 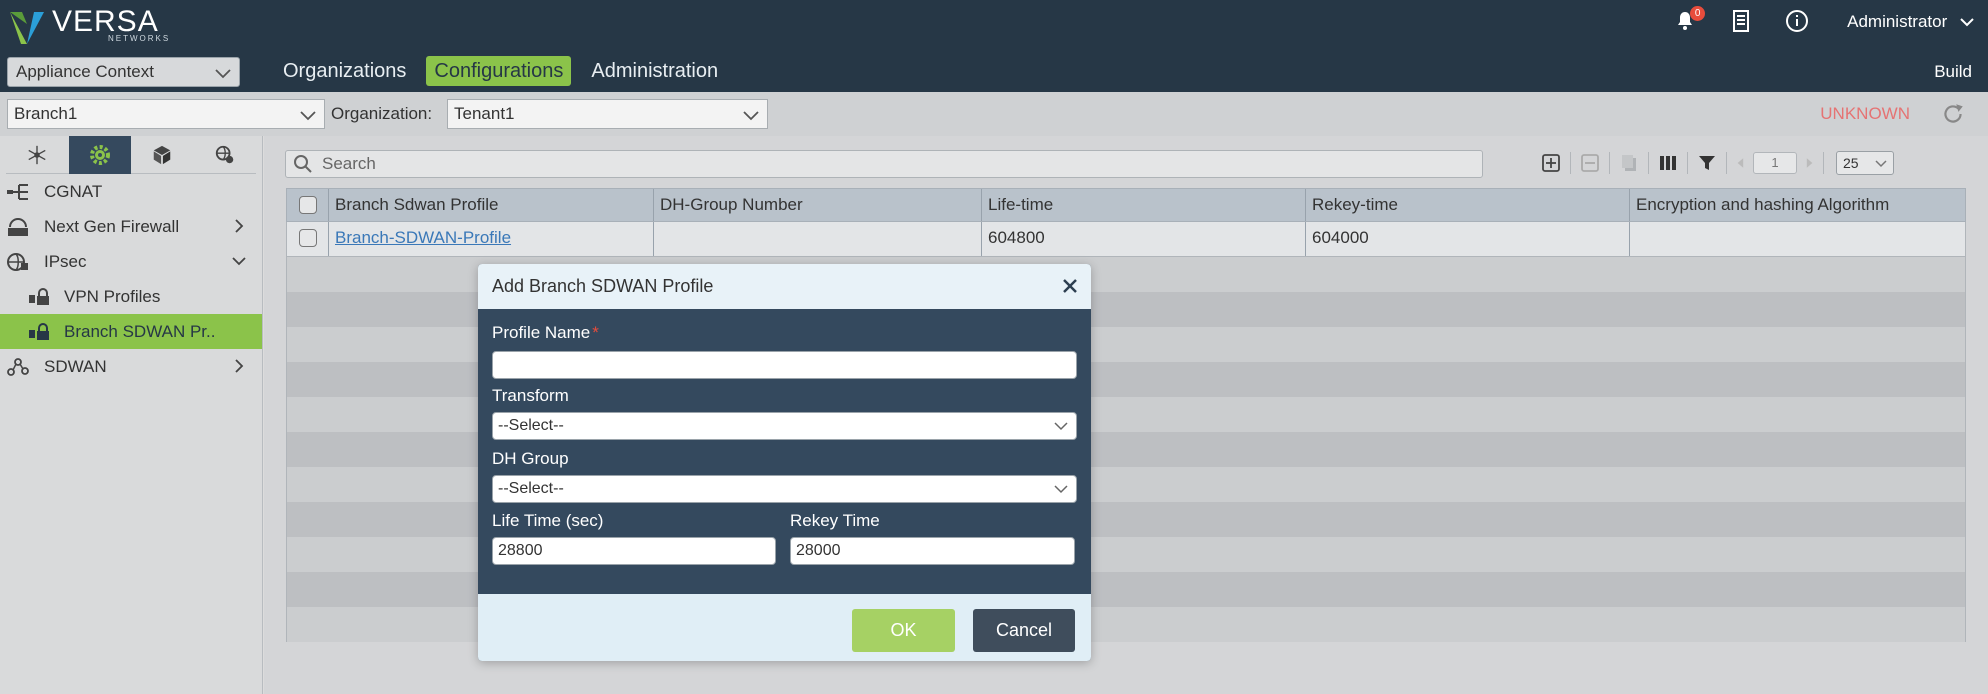 I want to click on ipsec-globe-icon, so click(x=17, y=261).